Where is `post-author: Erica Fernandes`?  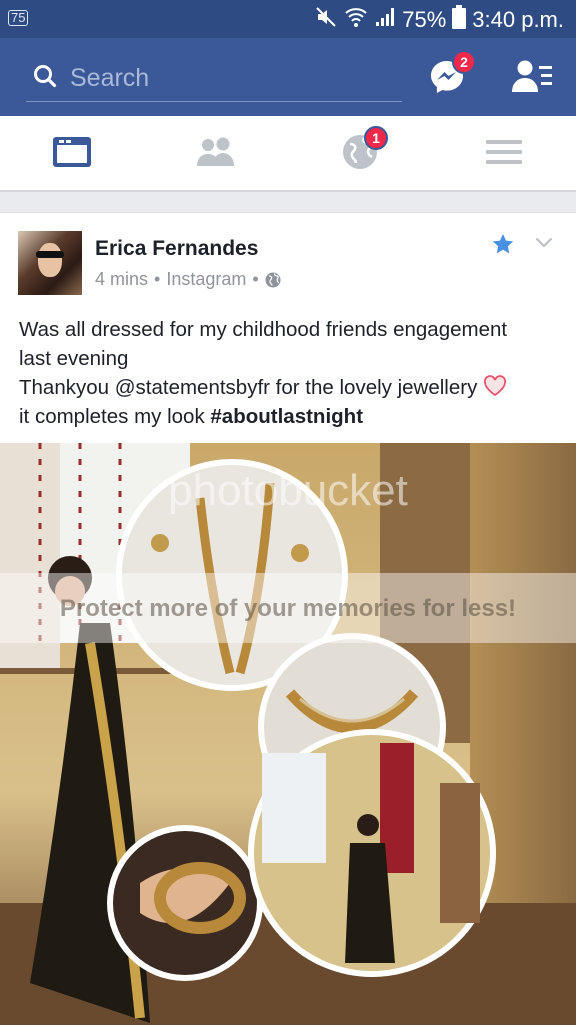 post-author: Erica Fernandes is located at coordinates (176, 249).